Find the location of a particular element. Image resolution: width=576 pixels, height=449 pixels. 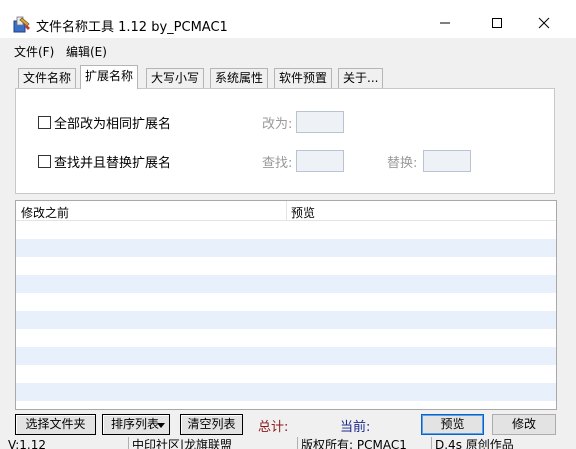

current-item-label: 当前: is located at coordinates (355, 427).